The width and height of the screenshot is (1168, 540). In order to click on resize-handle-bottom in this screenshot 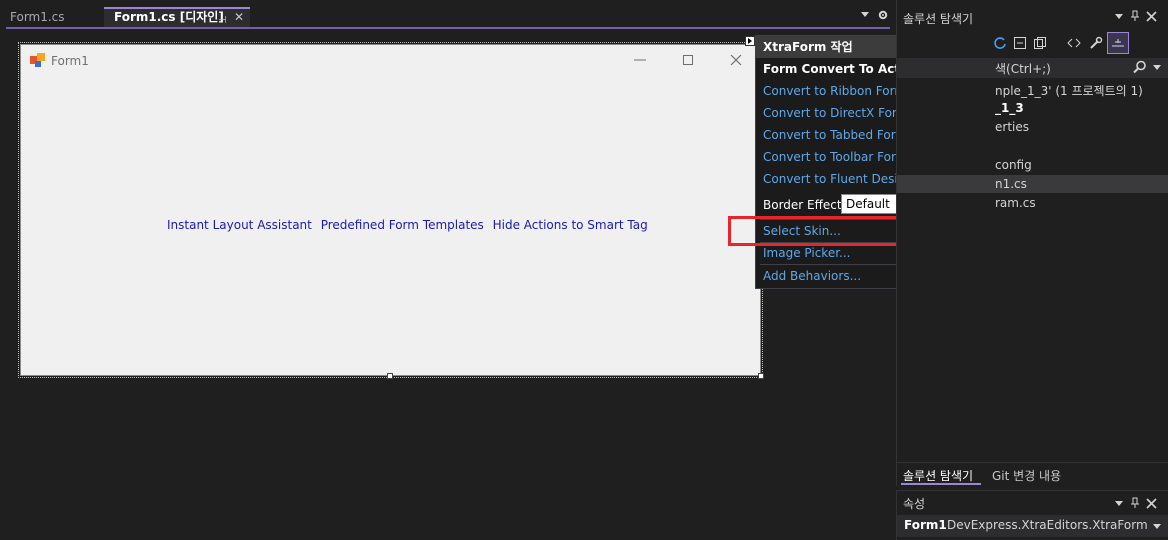, I will do `click(390, 376)`.